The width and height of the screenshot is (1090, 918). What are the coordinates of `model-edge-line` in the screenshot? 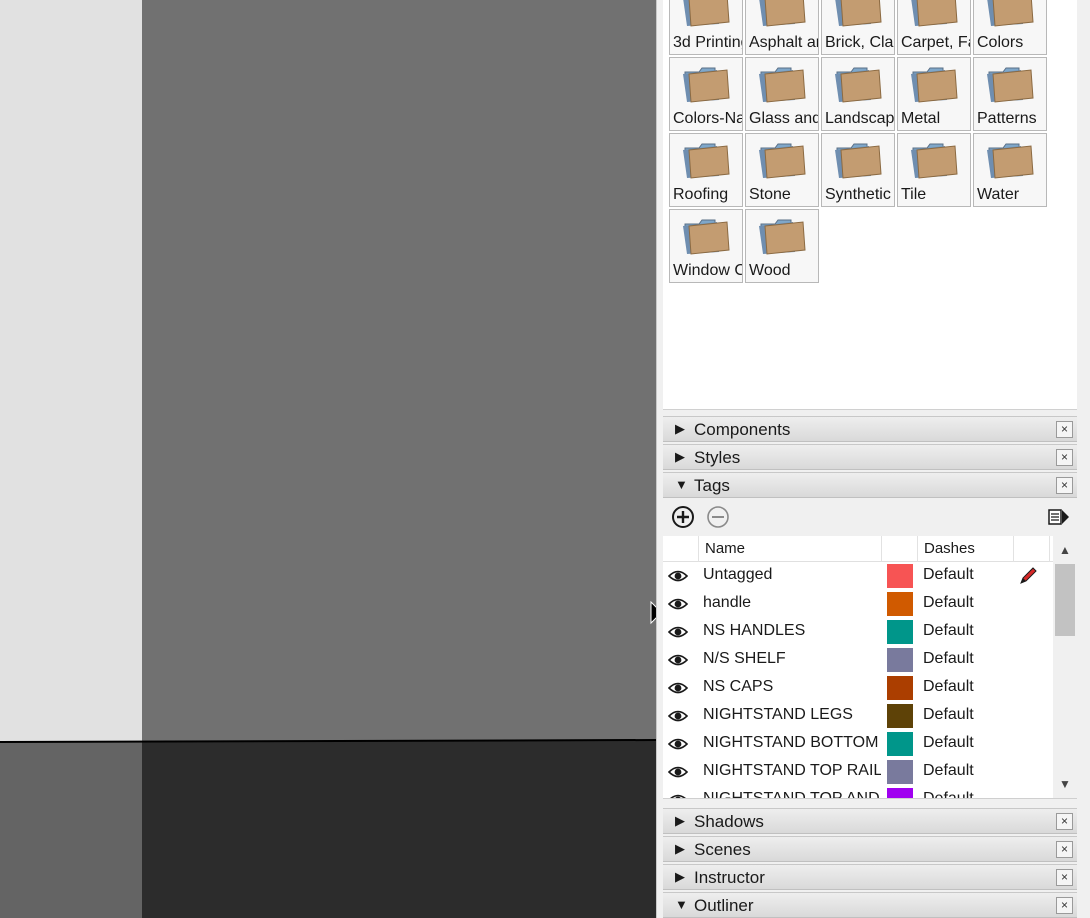 It's located at (328, 741).